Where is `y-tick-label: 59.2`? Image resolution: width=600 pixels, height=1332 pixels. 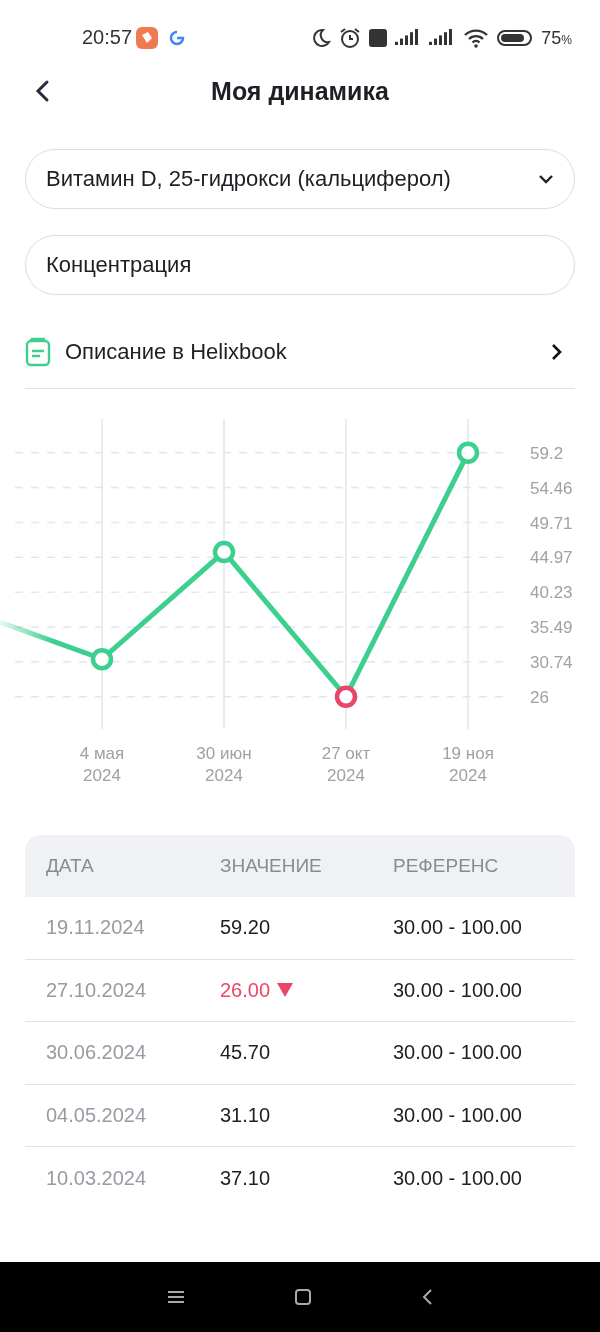 y-tick-label: 59.2 is located at coordinates (547, 453).